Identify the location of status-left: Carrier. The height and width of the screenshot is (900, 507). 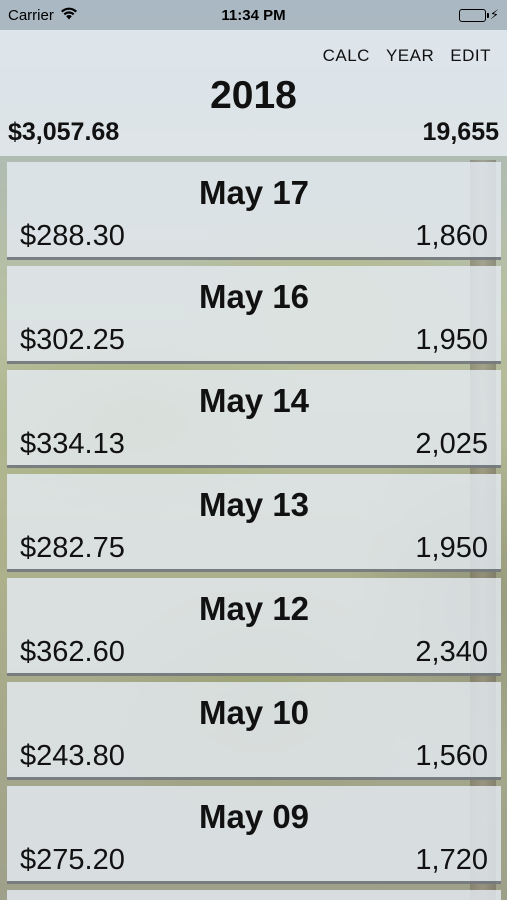
(43, 15).